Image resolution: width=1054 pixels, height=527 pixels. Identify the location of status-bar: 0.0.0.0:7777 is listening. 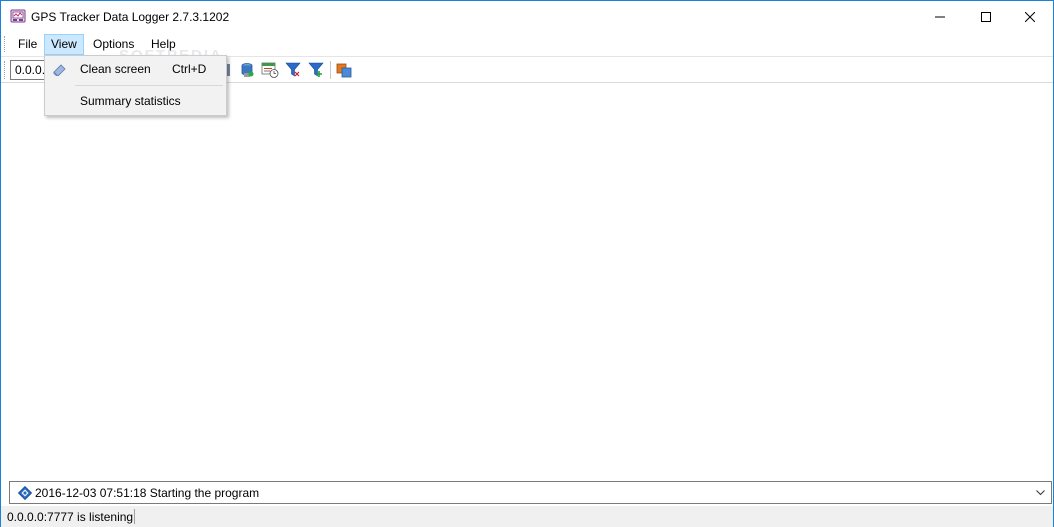
(527, 516).